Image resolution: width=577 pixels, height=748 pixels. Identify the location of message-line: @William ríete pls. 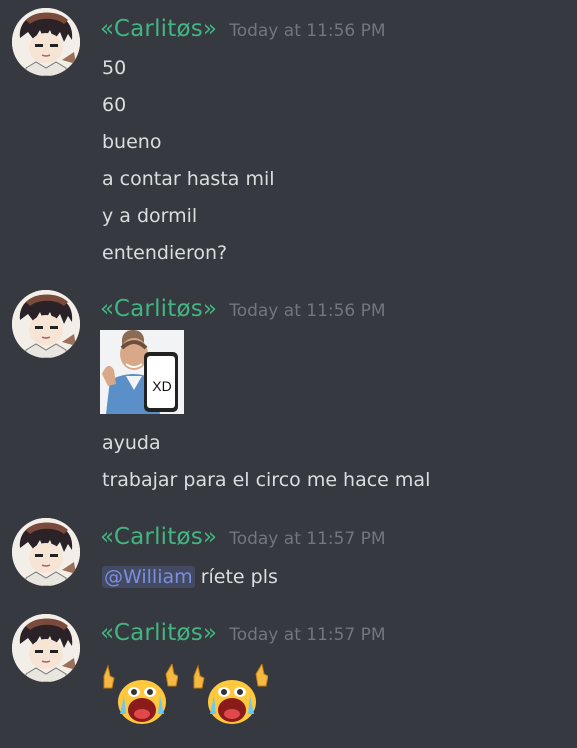
(190, 577).